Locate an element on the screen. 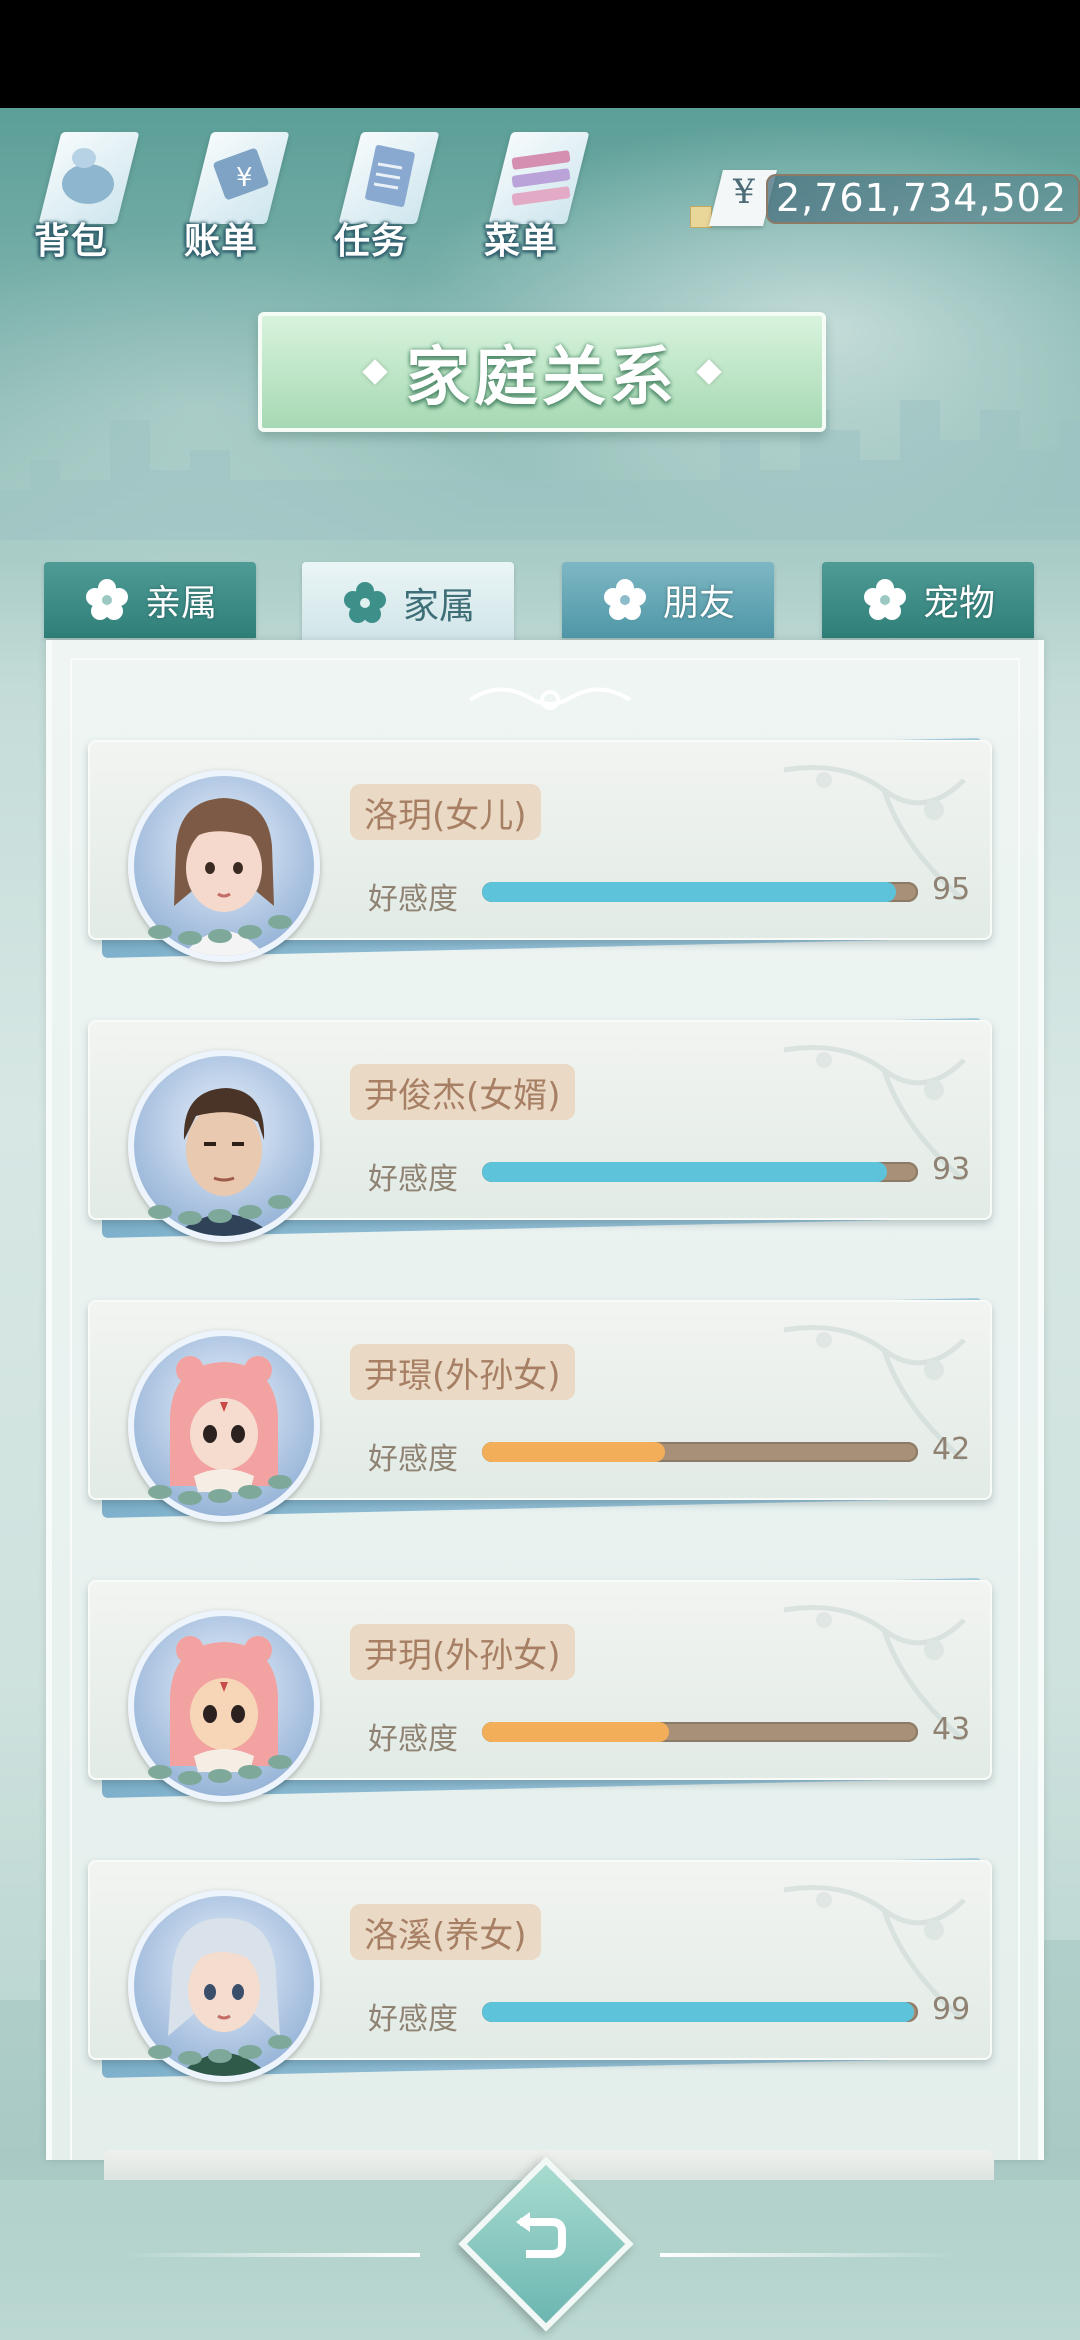 This screenshot has height=2340, width=1080. currency-display: ¥ 2,761,734,502 is located at coordinates (885, 199).